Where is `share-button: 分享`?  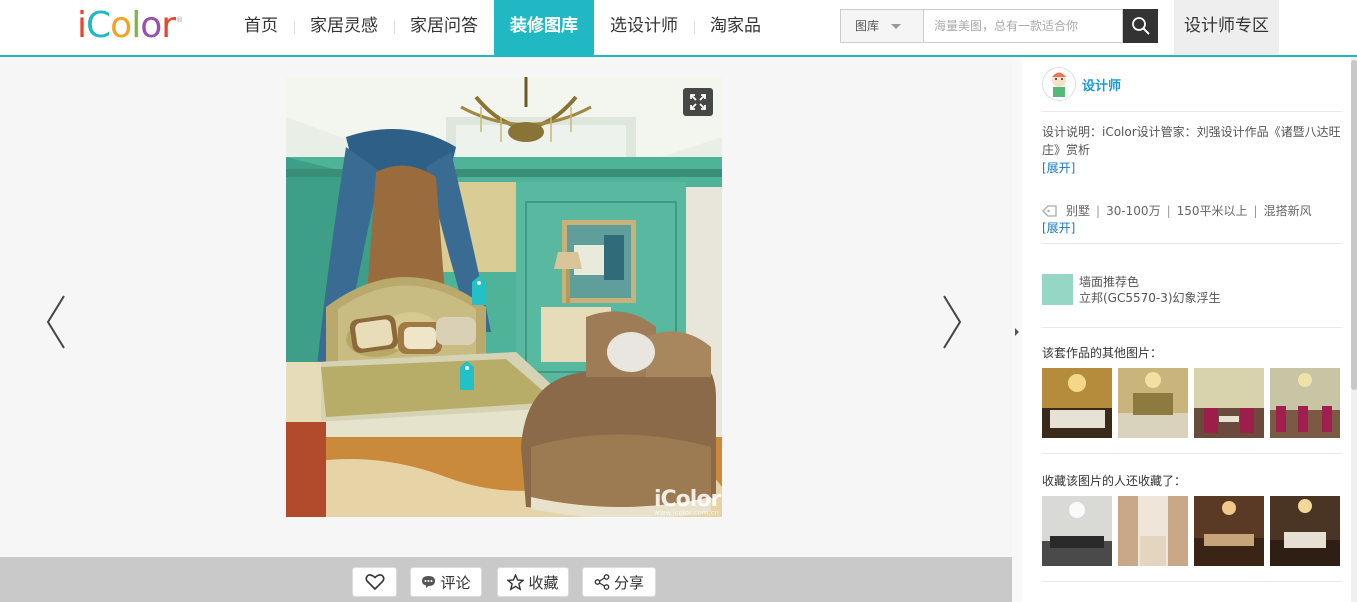 share-button: 分享 is located at coordinates (619, 582).